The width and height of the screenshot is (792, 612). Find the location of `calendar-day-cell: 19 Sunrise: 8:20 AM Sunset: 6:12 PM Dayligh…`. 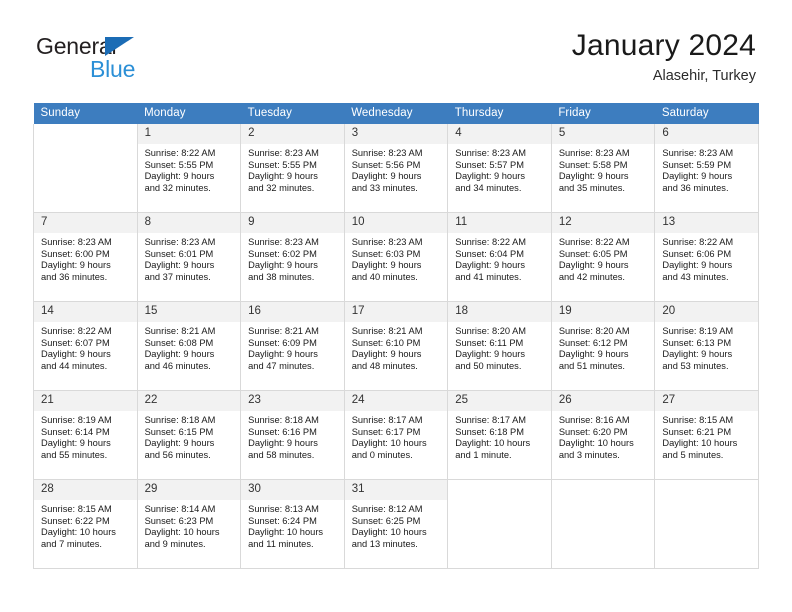

calendar-day-cell: 19 Sunrise: 8:20 AM Sunset: 6:12 PM Dayligh… is located at coordinates (603, 346).